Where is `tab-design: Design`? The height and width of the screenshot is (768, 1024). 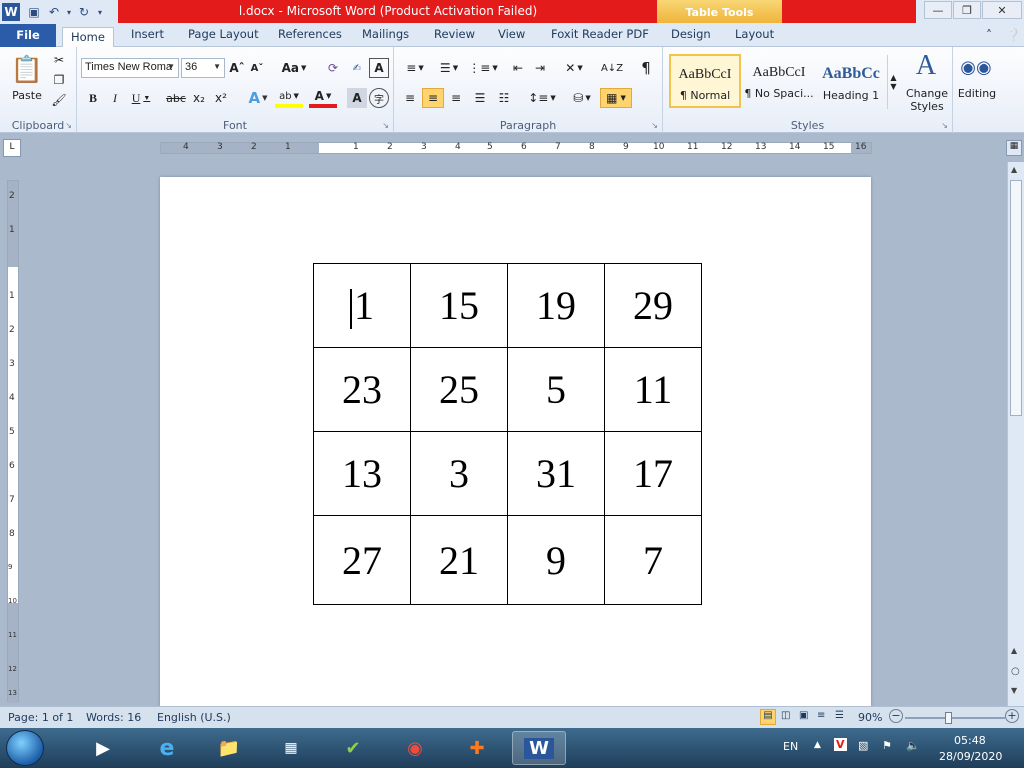
tab-design: Design is located at coordinates (691, 37).